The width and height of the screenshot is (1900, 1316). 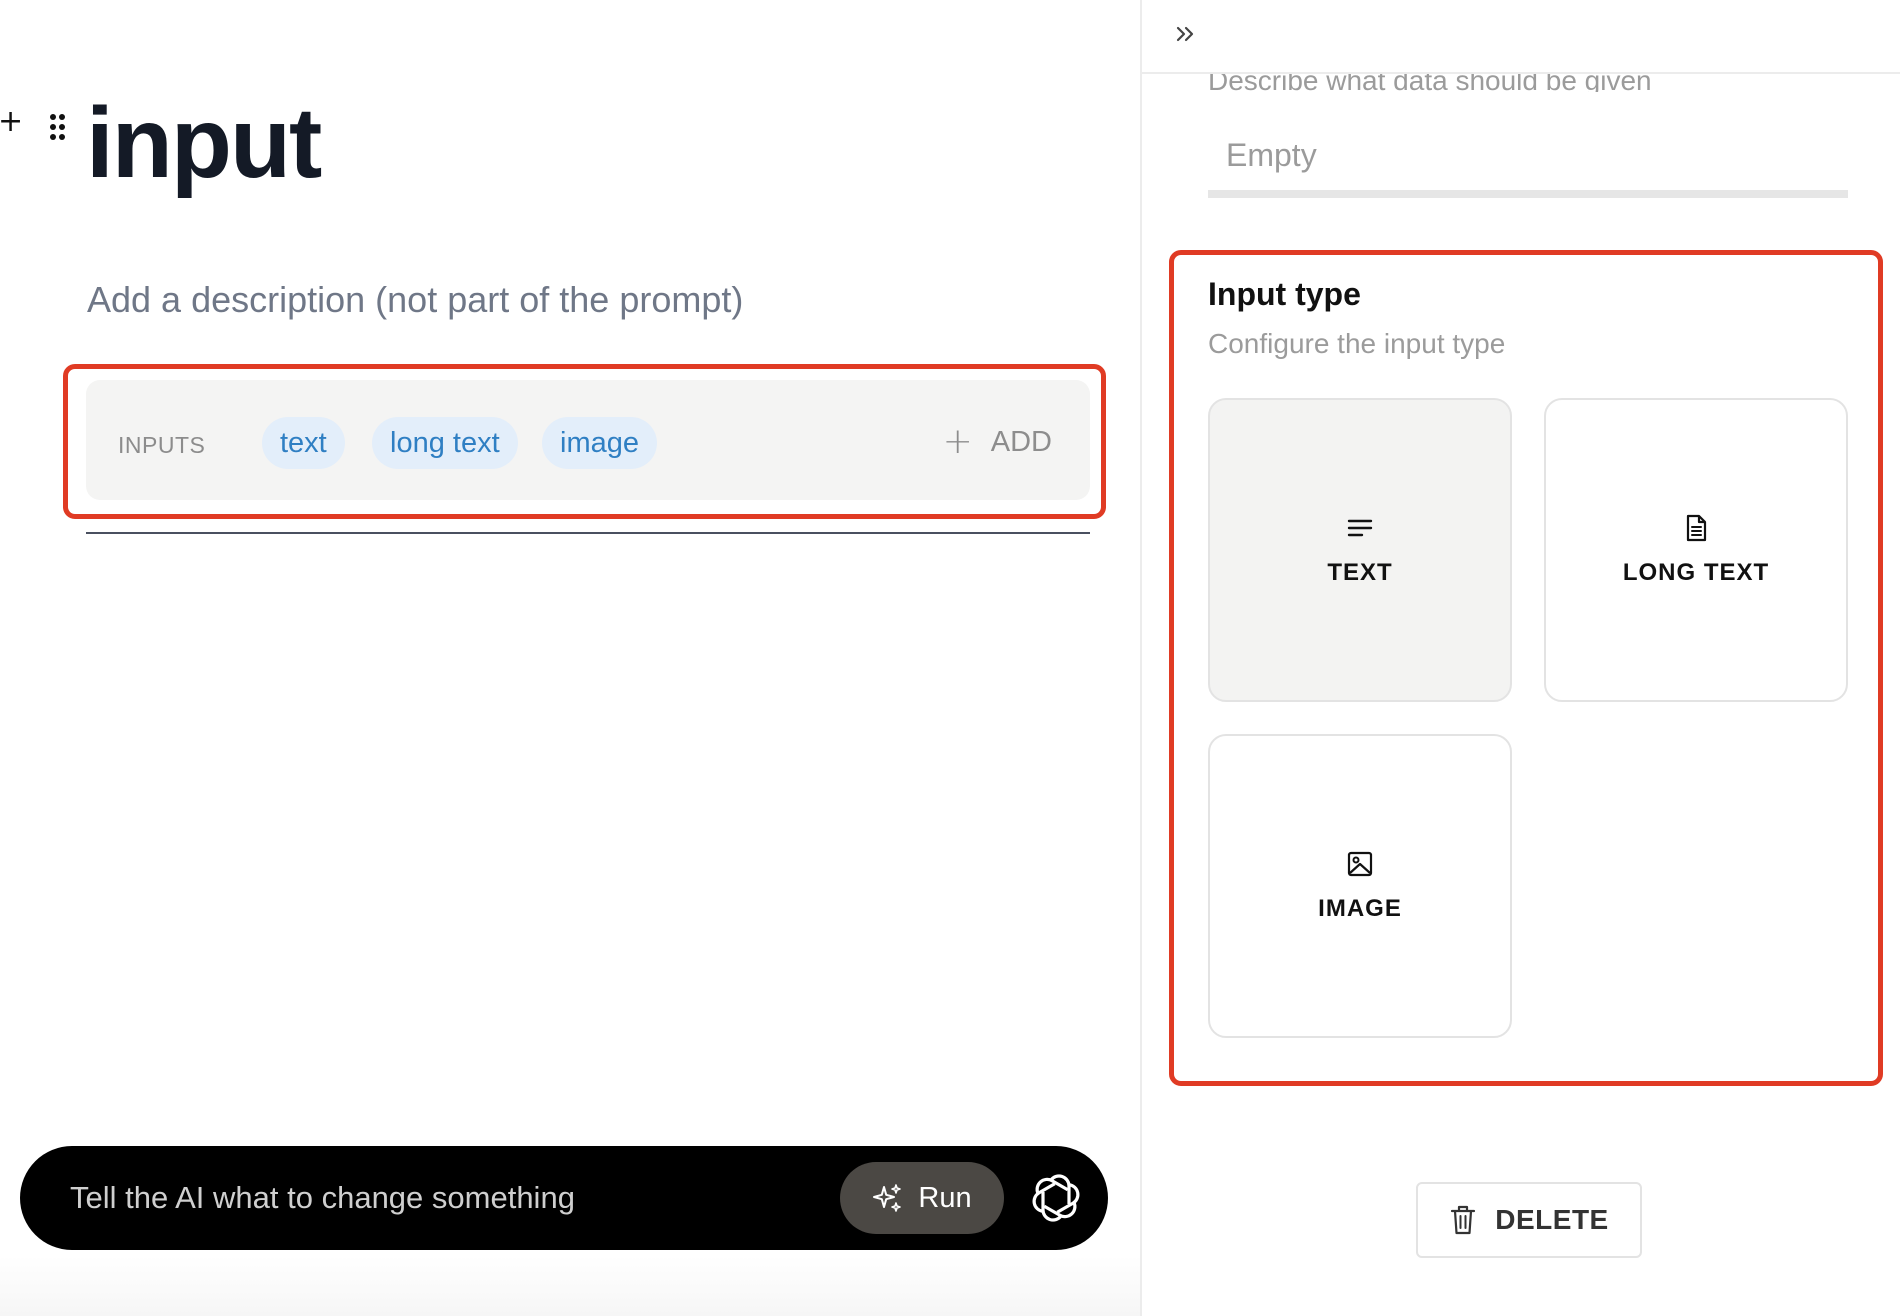 I want to click on ai-command-bar: Run, so click(x=564, y=1198).